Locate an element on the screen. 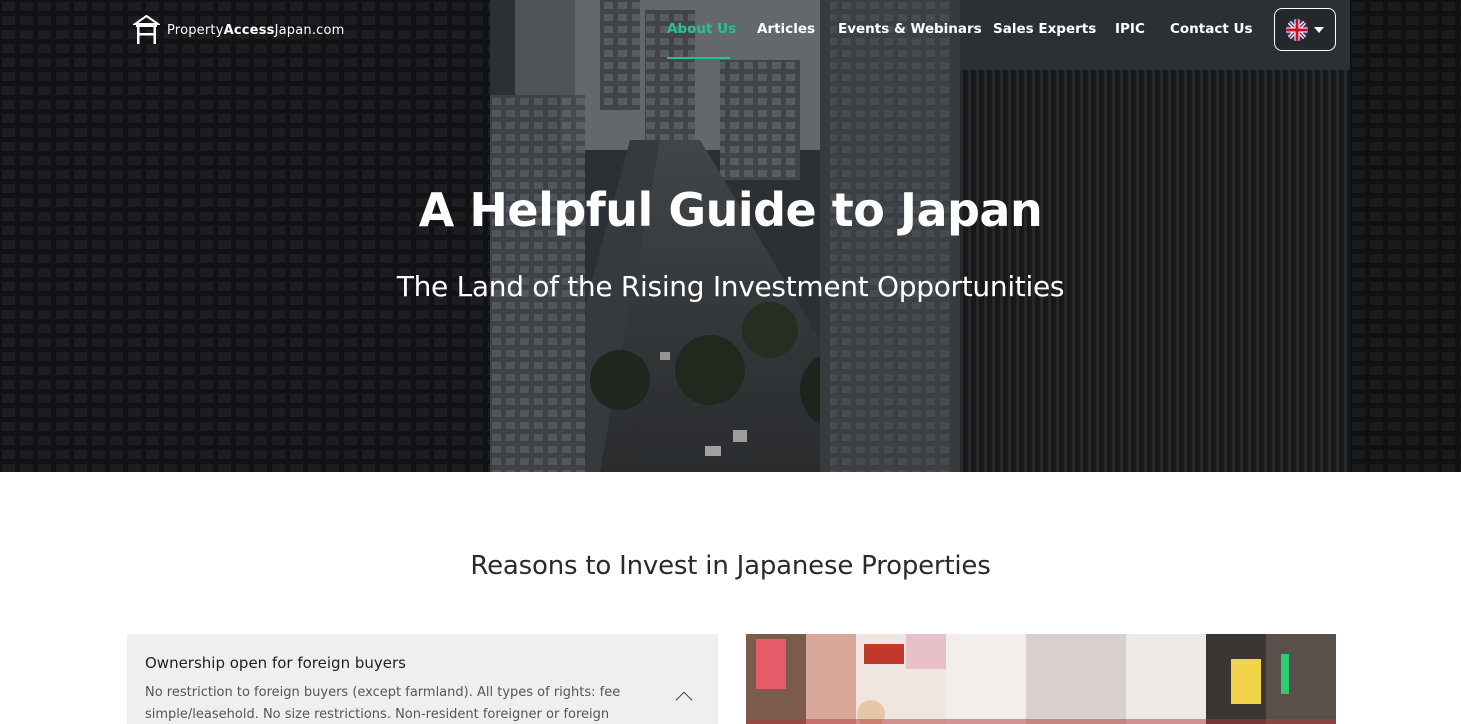 The height and width of the screenshot is (724, 1461). nav-articles: Articles is located at coordinates (786, 30).